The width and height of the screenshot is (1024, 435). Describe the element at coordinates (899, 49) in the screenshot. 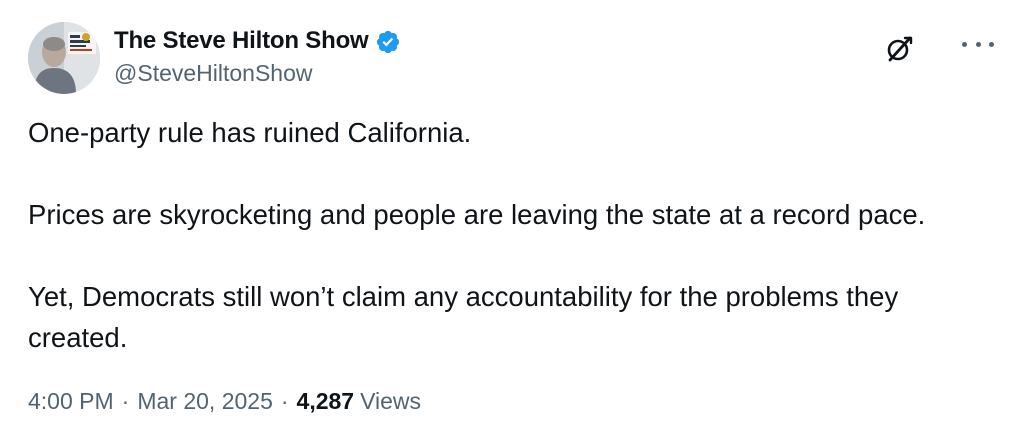

I see `grok-icon` at that location.